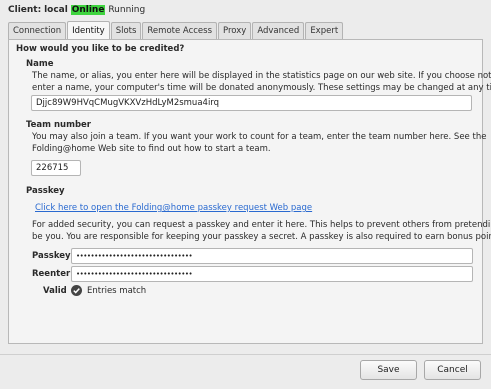  Describe the element at coordinates (388, 370) in the screenshot. I see `save-button: Save` at that location.